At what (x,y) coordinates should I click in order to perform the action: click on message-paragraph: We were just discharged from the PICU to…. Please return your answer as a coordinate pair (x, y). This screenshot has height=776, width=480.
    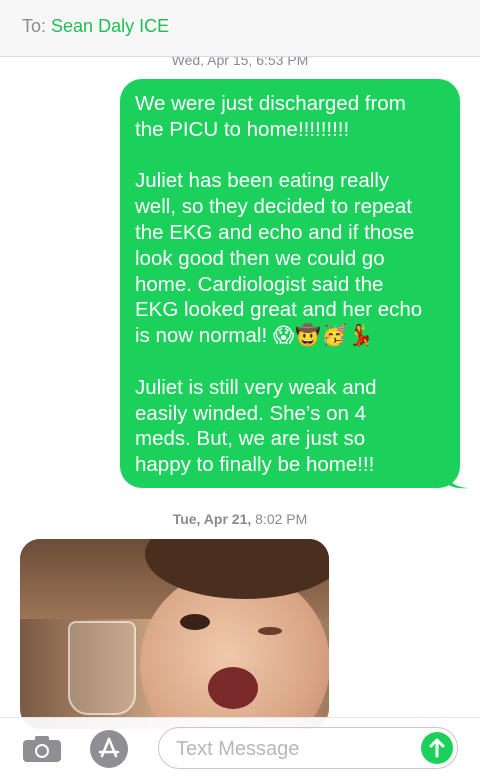
    Looking at the image, I should click on (270, 116).